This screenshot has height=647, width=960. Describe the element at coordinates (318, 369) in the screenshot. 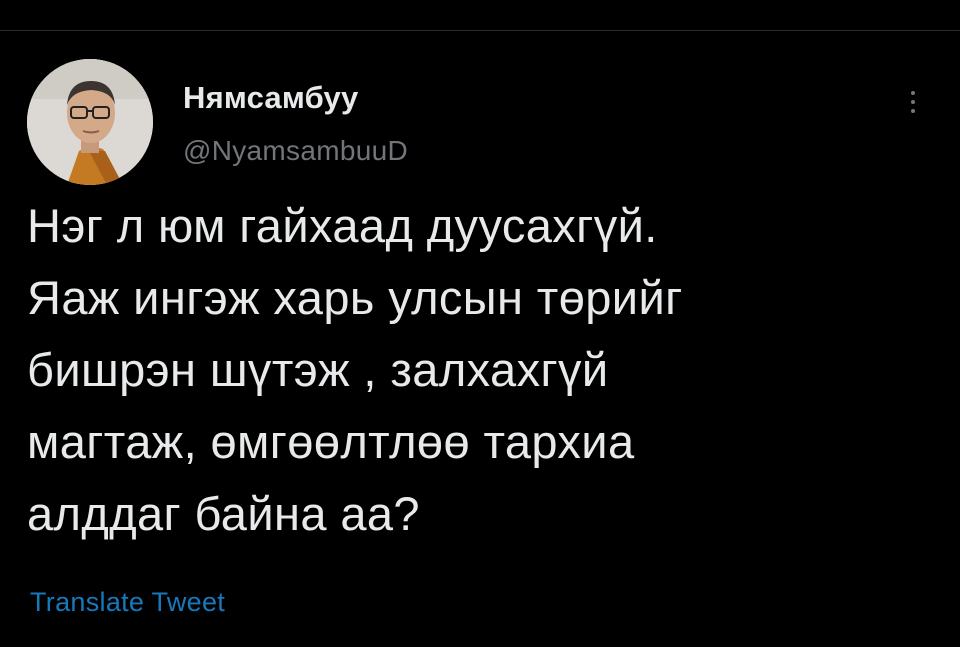

I see `tweet-text-line: бишрэн шүтэж , залхахгүй` at that location.